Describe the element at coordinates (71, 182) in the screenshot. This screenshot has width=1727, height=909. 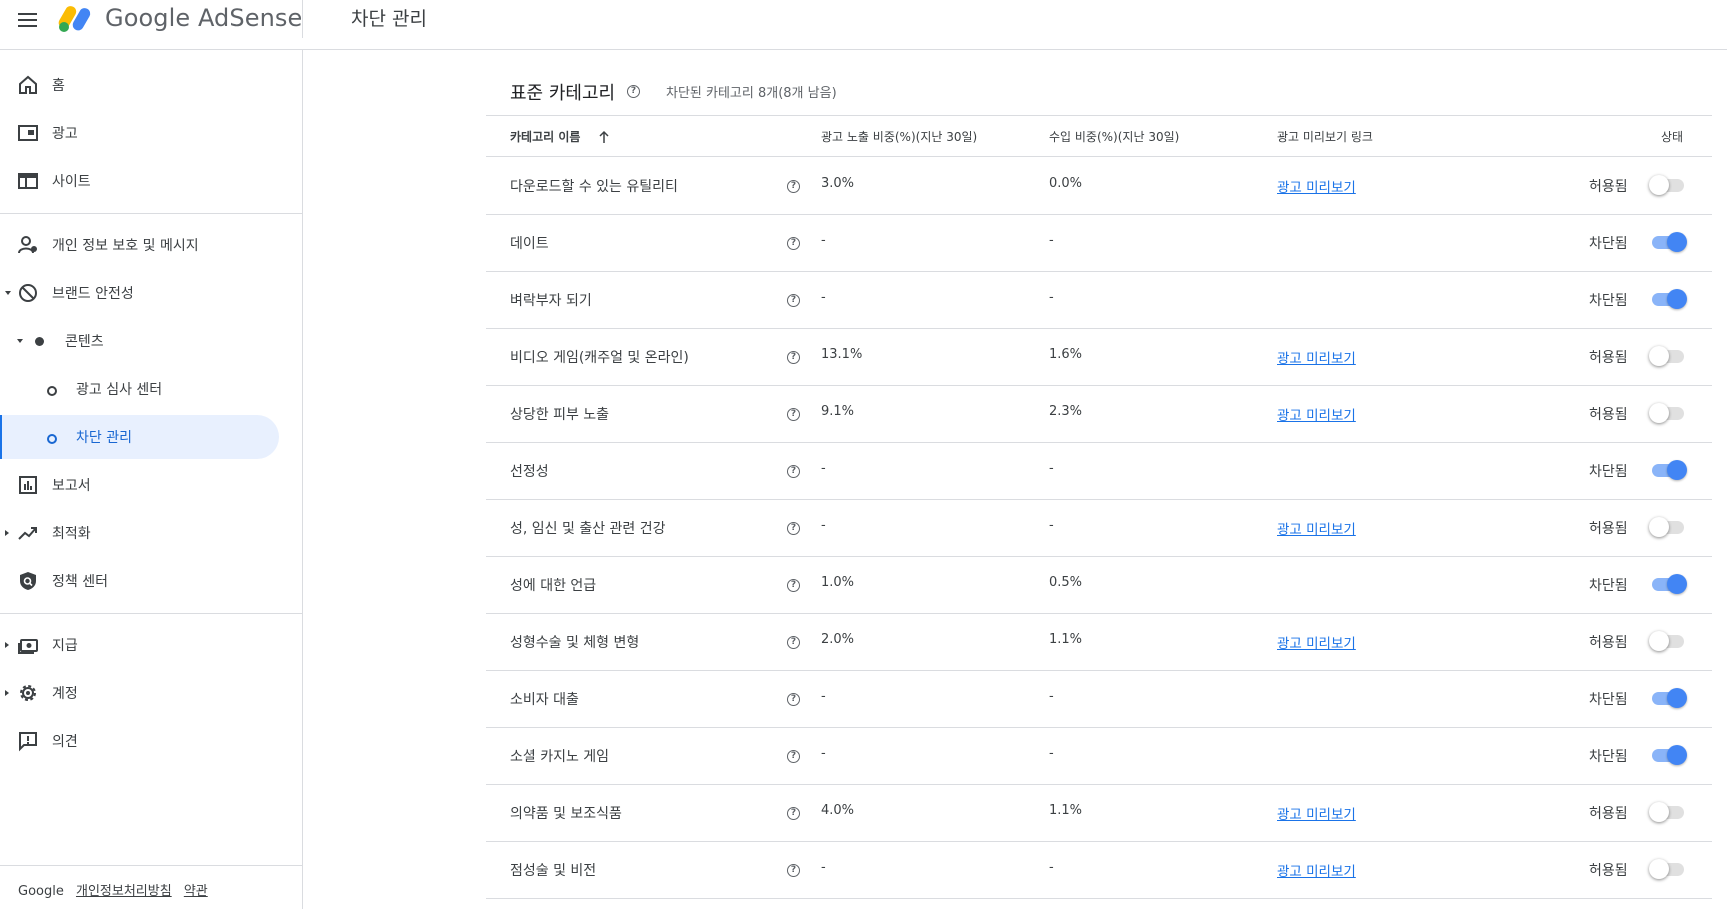
I see `sidebar-item-label: 사이트` at that location.